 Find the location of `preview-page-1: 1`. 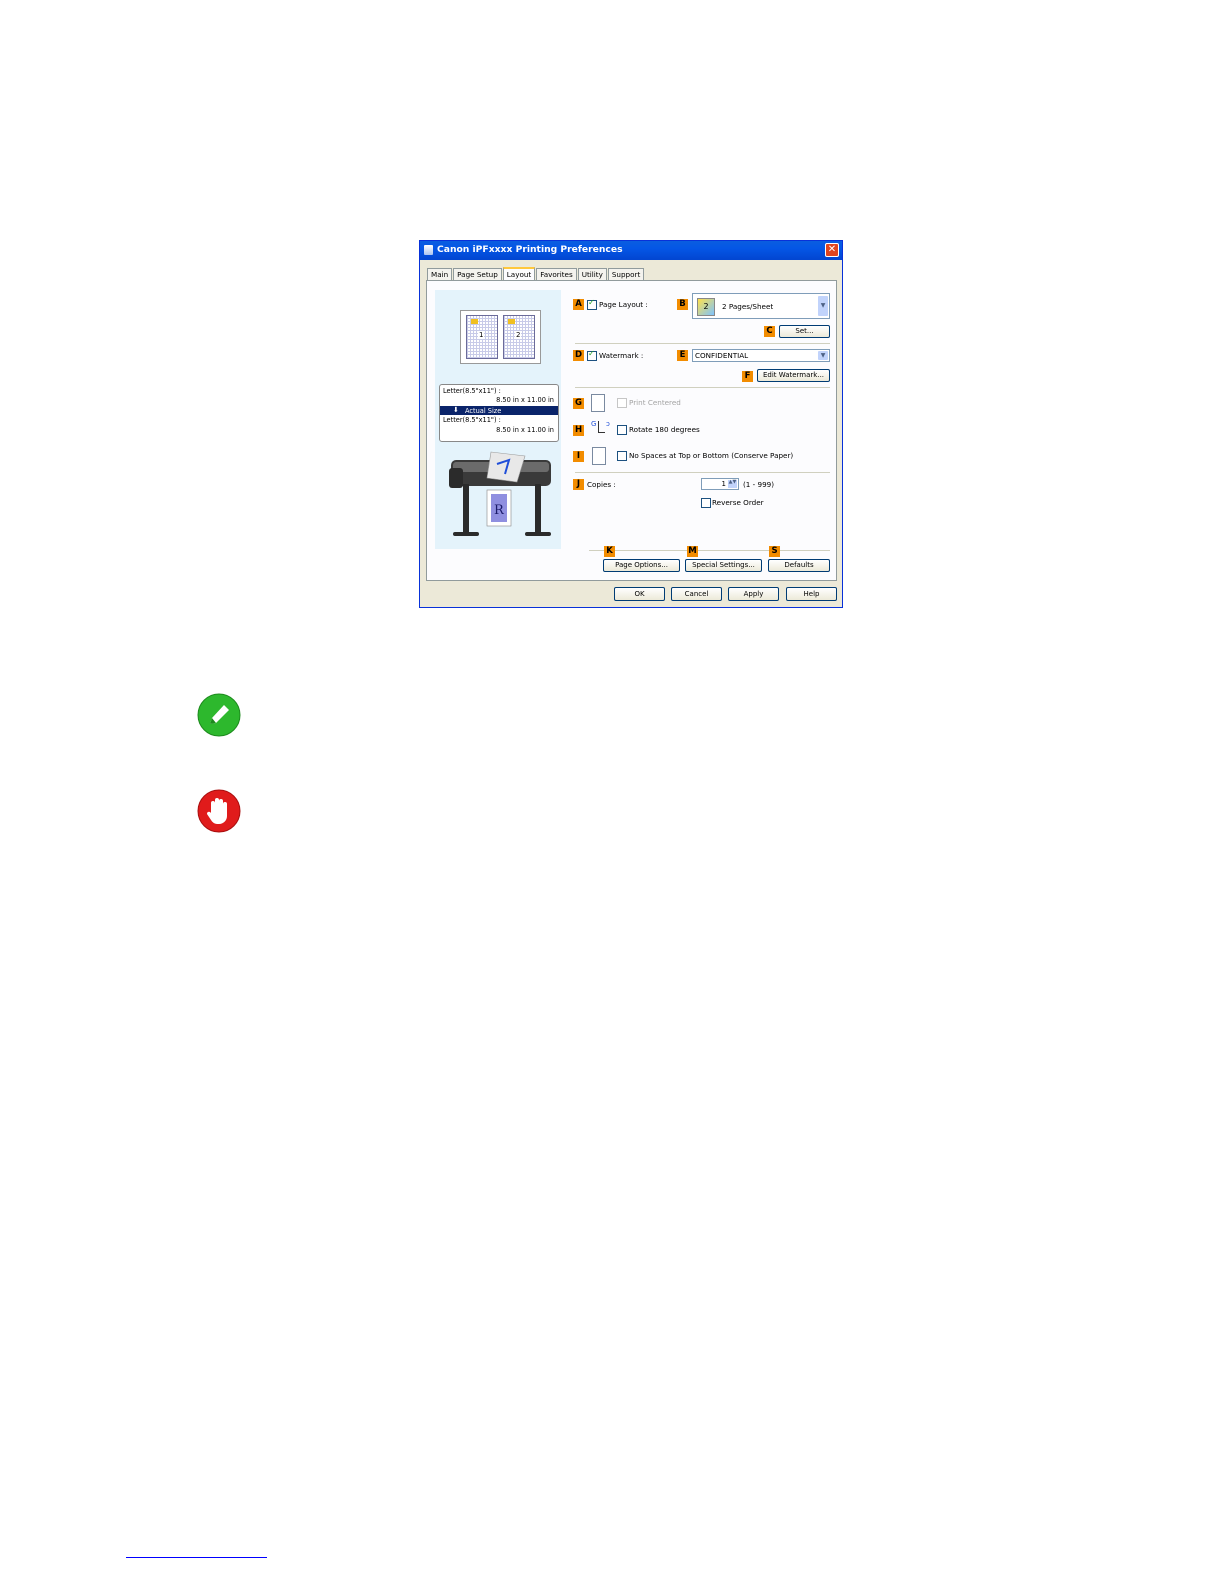

preview-page-1: 1 is located at coordinates (482, 337).